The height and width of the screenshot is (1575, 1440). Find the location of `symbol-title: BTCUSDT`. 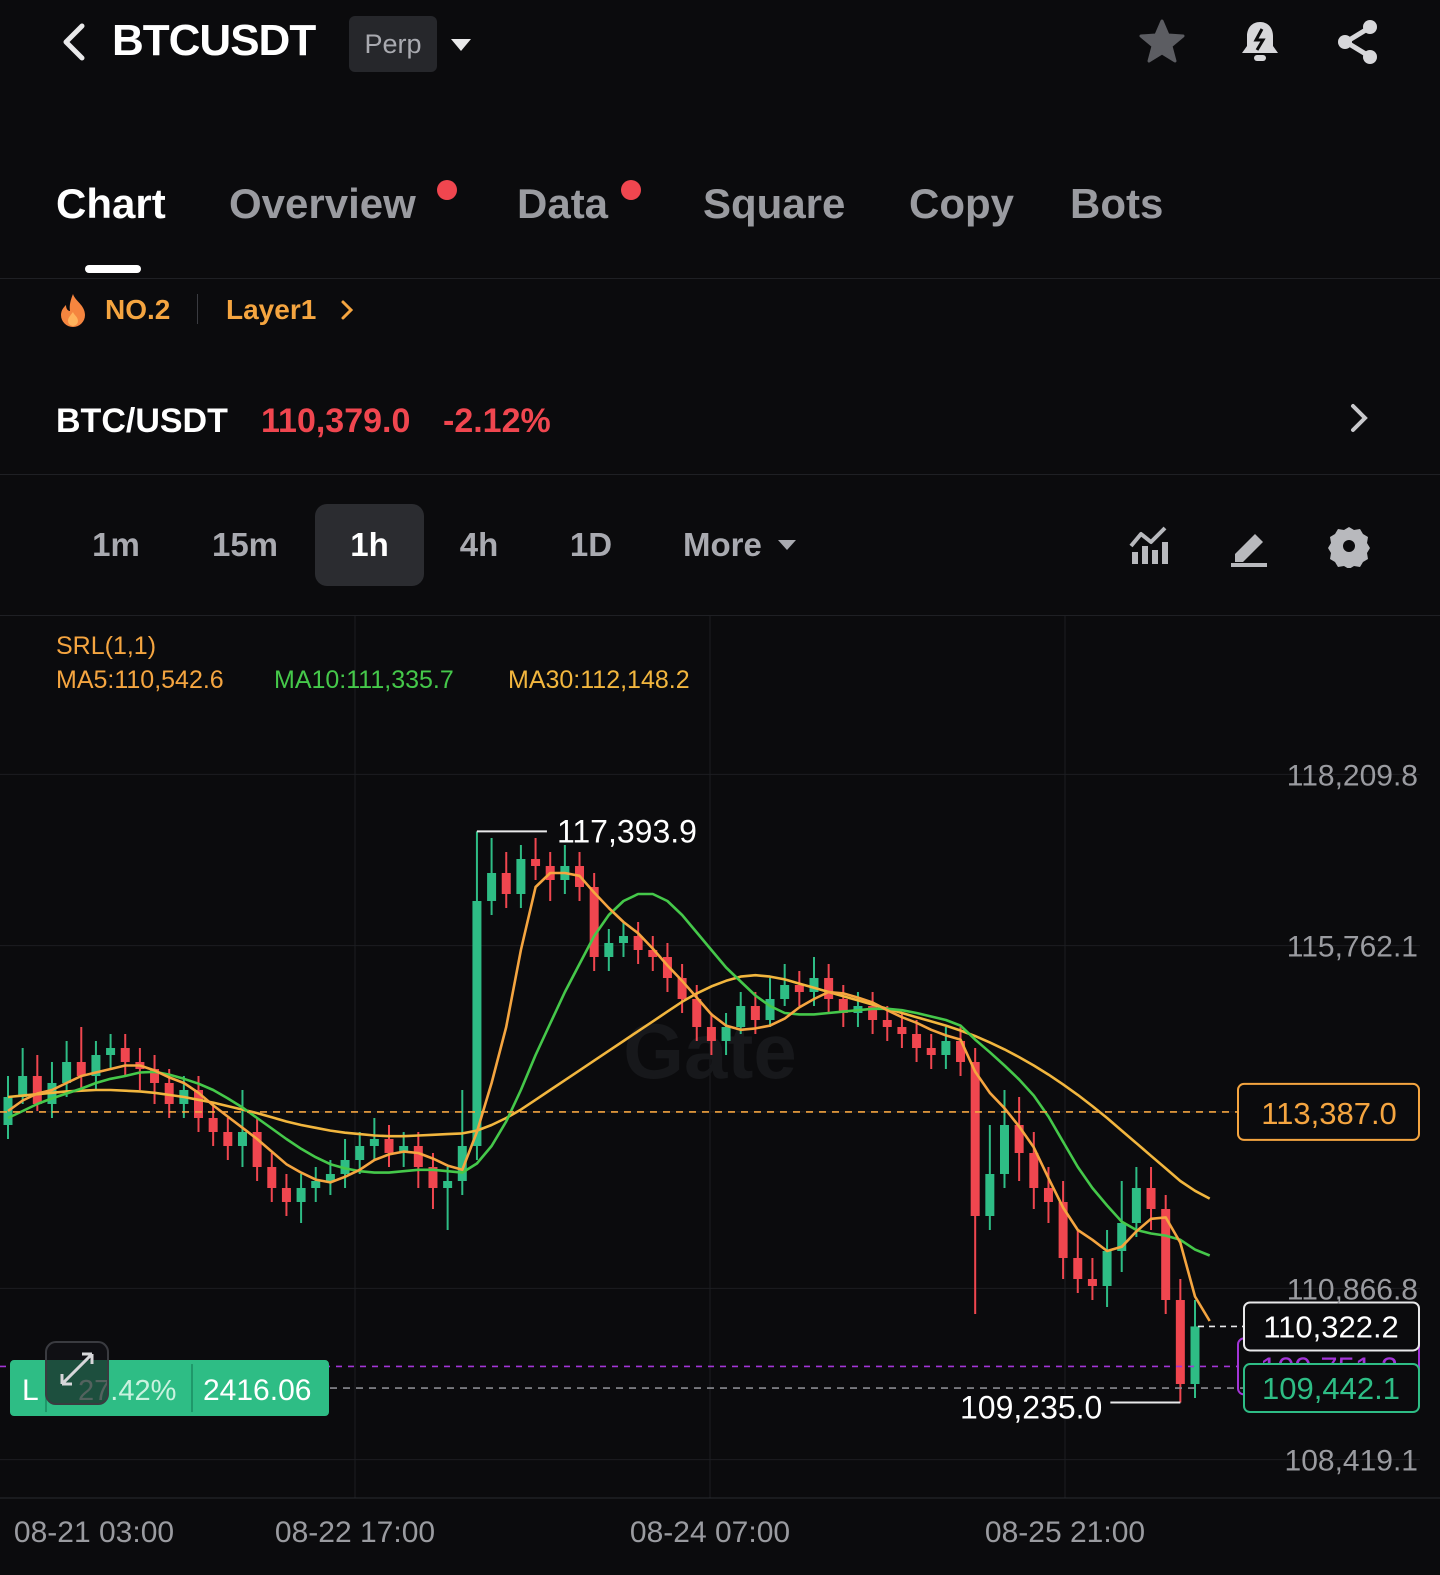

symbol-title: BTCUSDT is located at coordinates (214, 41).